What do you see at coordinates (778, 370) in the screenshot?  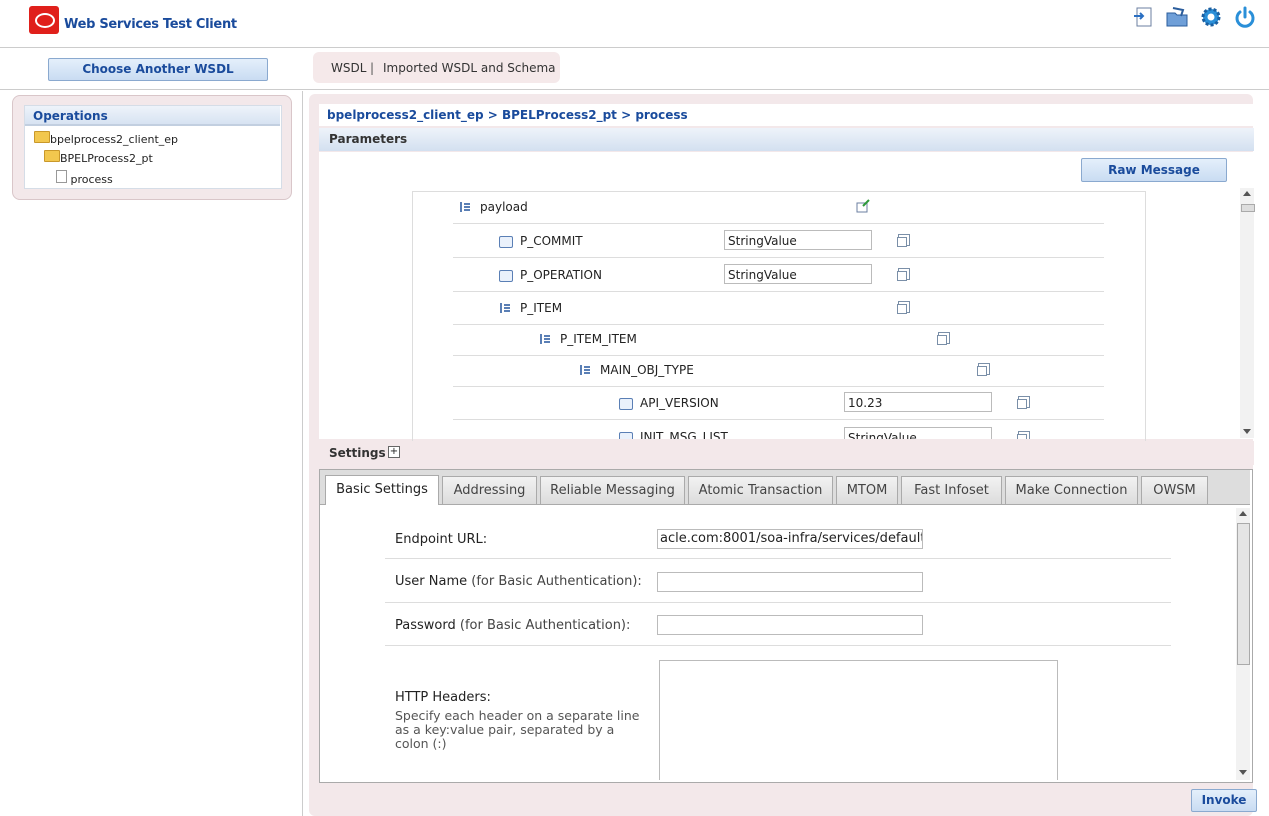 I see `param-row-main-obj-type: MAIN_OBJ_TYPE` at bounding box center [778, 370].